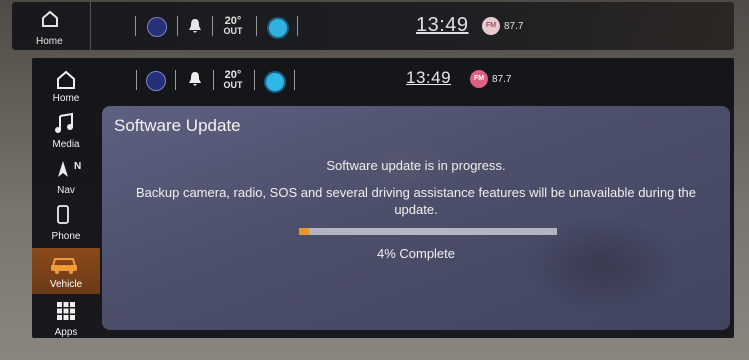  Describe the element at coordinates (514, 26) in the screenshot. I see `reflection-frequency: 87.7` at that location.